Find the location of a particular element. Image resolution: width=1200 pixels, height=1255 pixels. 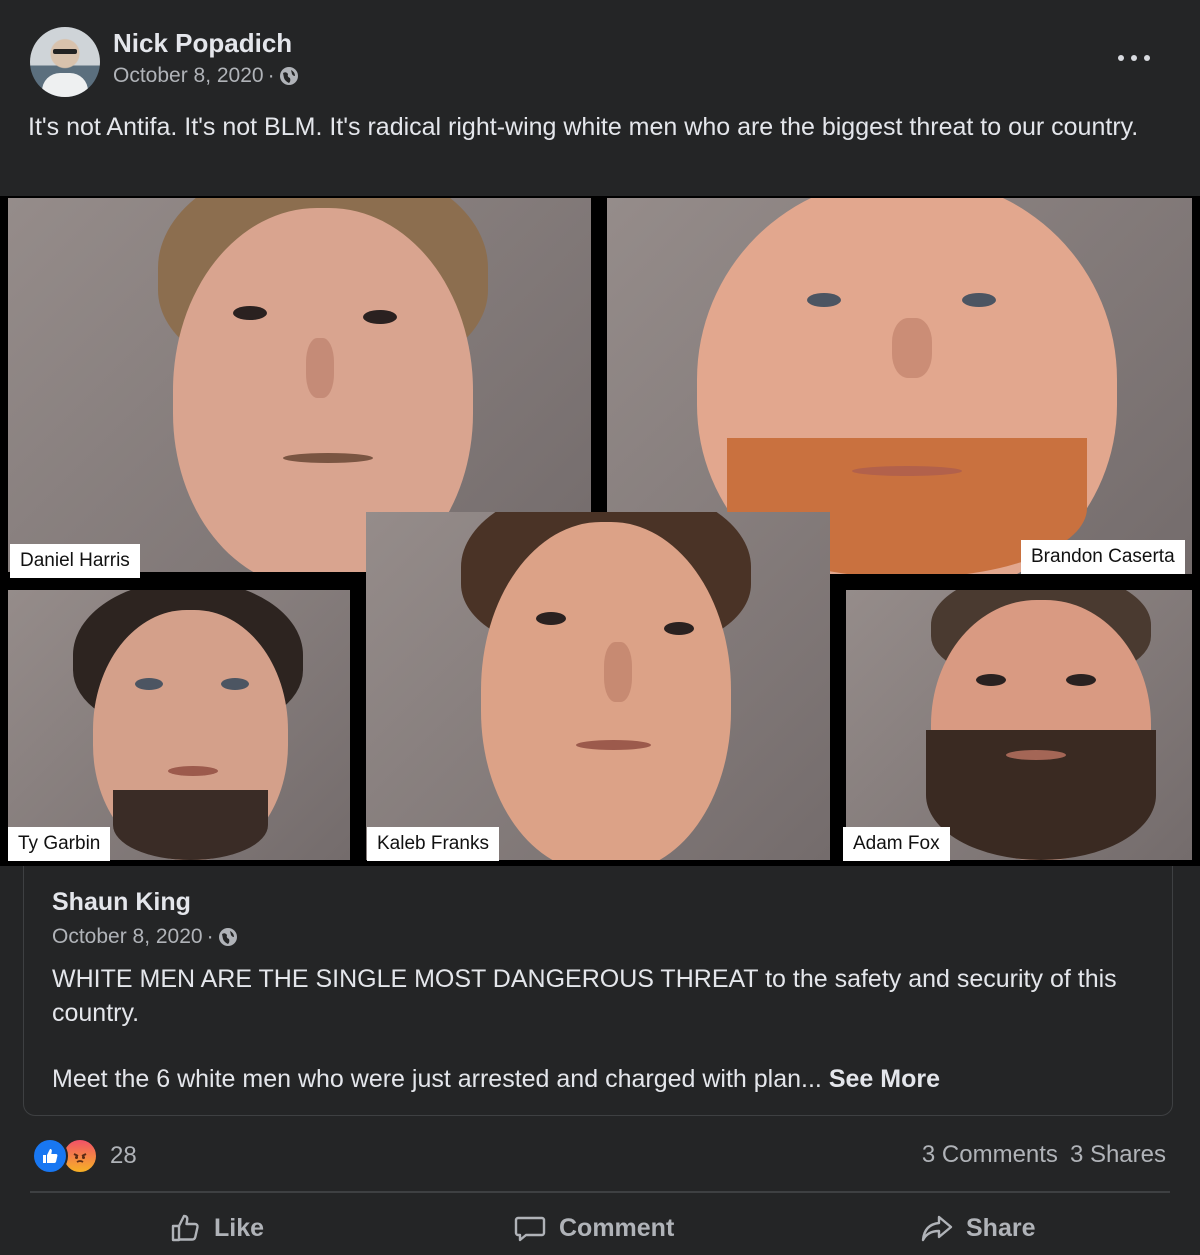

shared-author-name: Shaun King is located at coordinates (121, 902).